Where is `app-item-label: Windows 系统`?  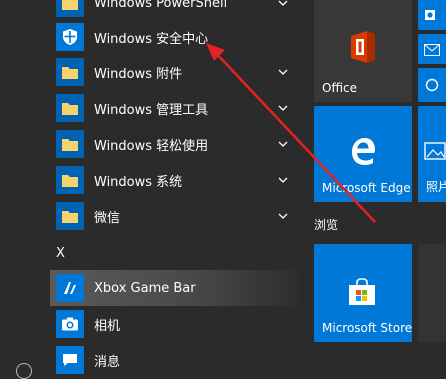 app-item-label: Windows 系统 is located at coordinates (138, 182).